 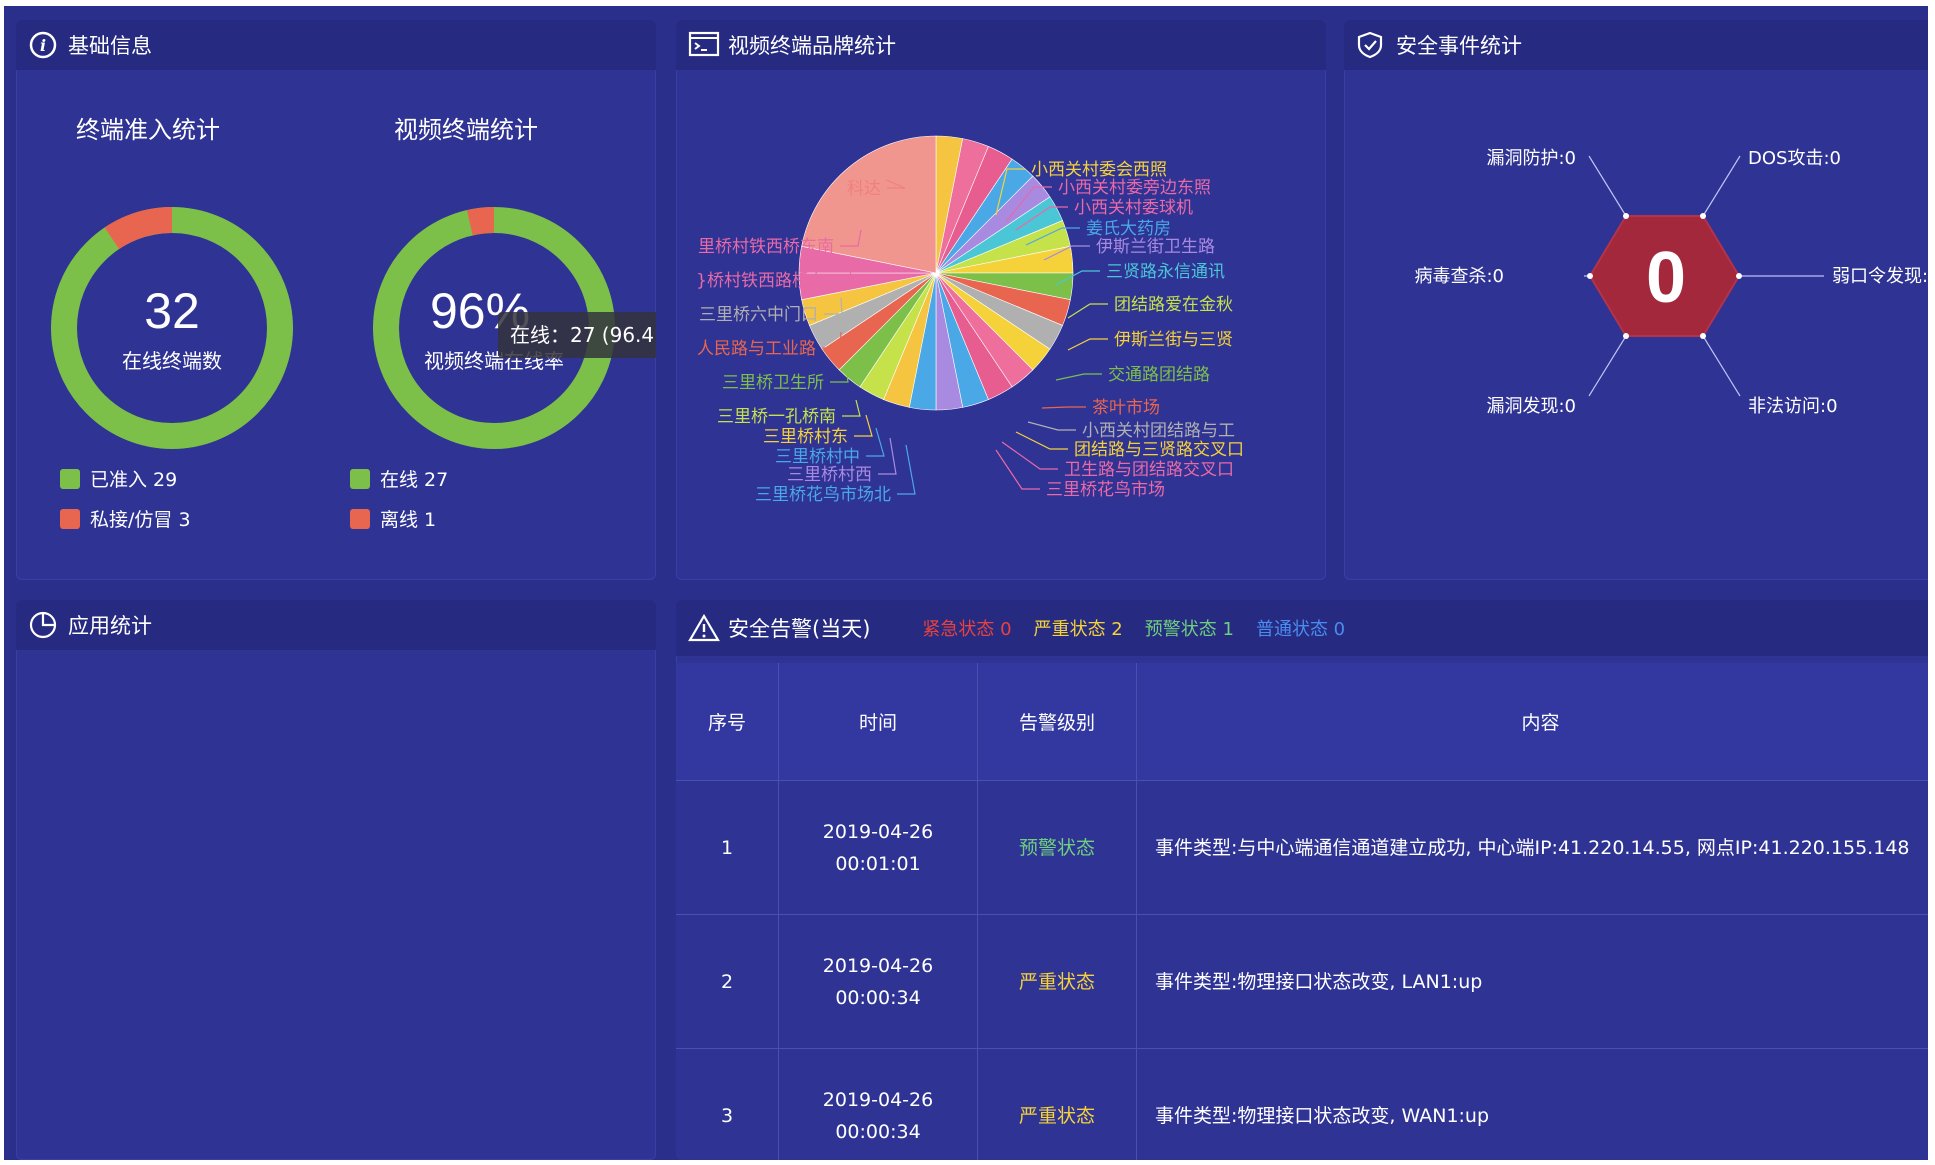 What do you see at coordinates (43, 625) in the screenshot?
I see `pie-chart-icon` at bounding box center [43, 625].